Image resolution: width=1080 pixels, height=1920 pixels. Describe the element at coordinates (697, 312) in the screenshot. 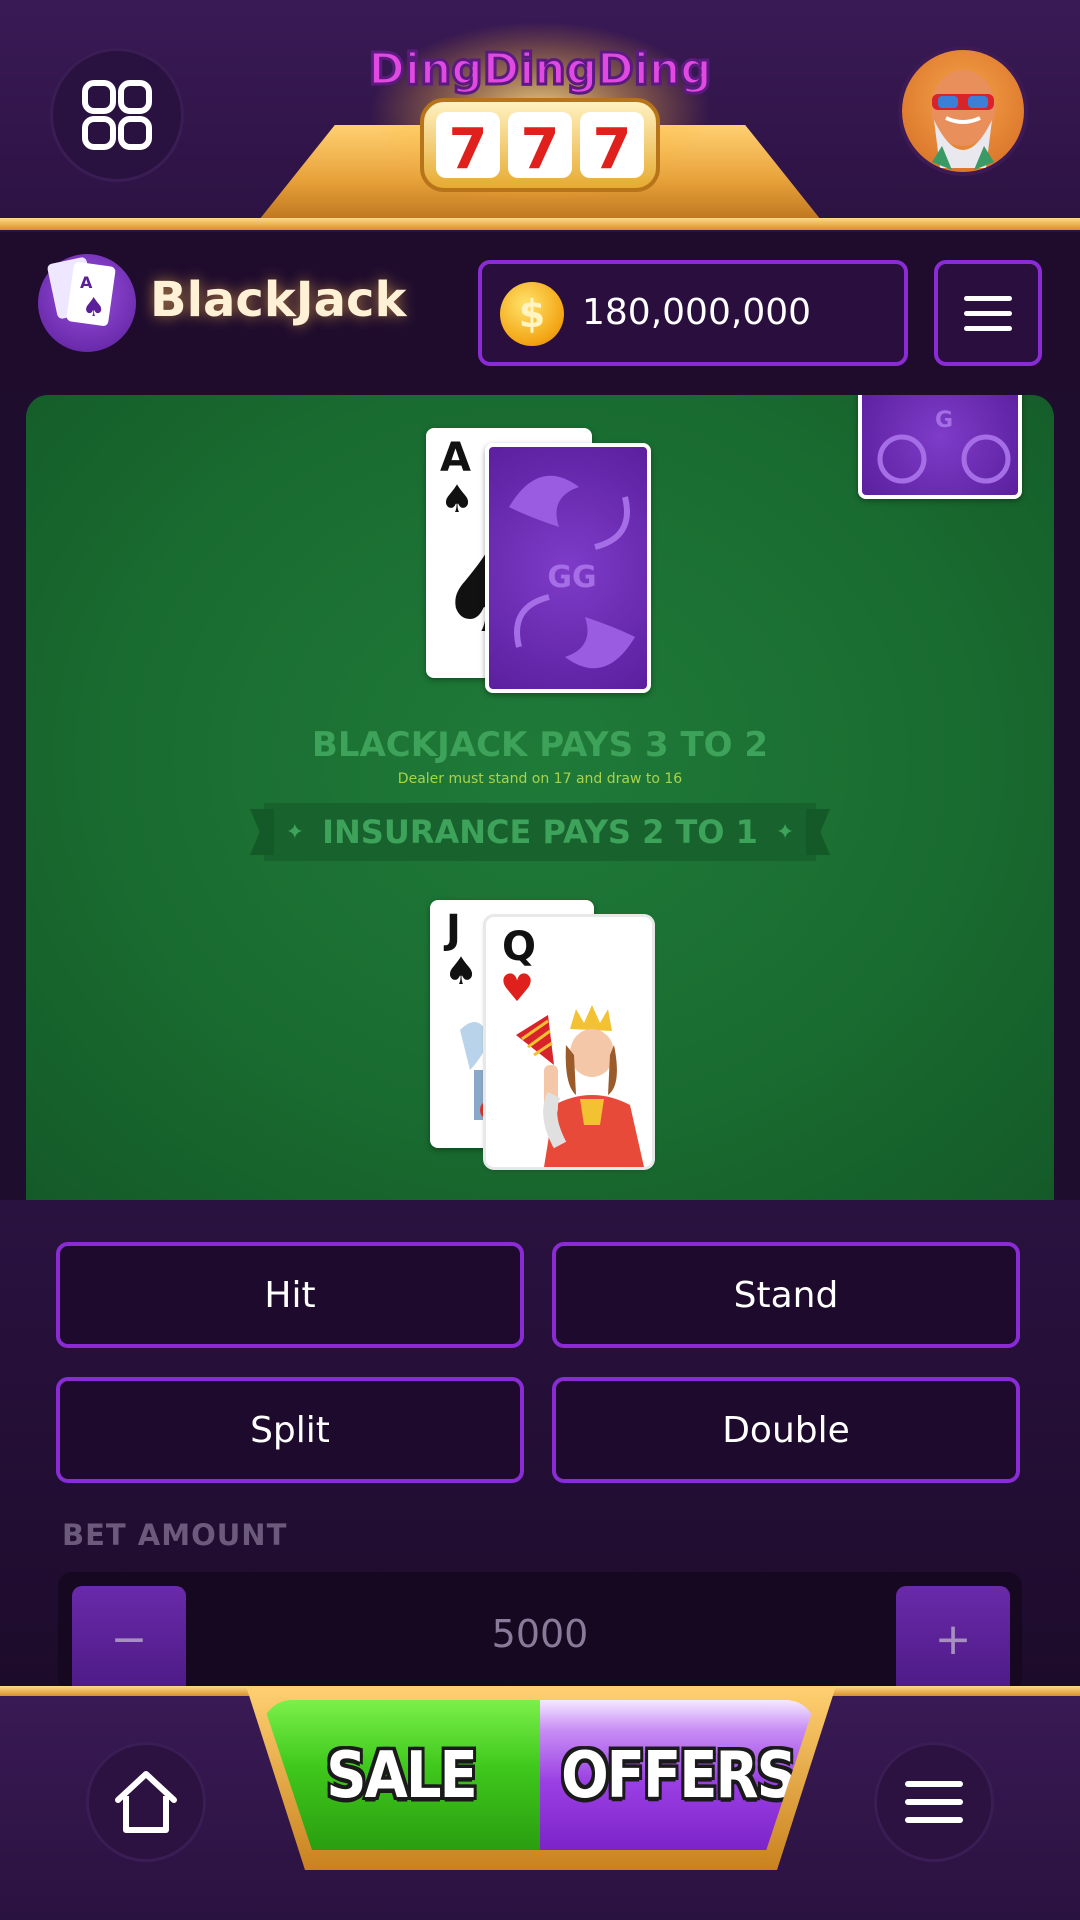

I see `balance-amount: 180,000,000` at that location.